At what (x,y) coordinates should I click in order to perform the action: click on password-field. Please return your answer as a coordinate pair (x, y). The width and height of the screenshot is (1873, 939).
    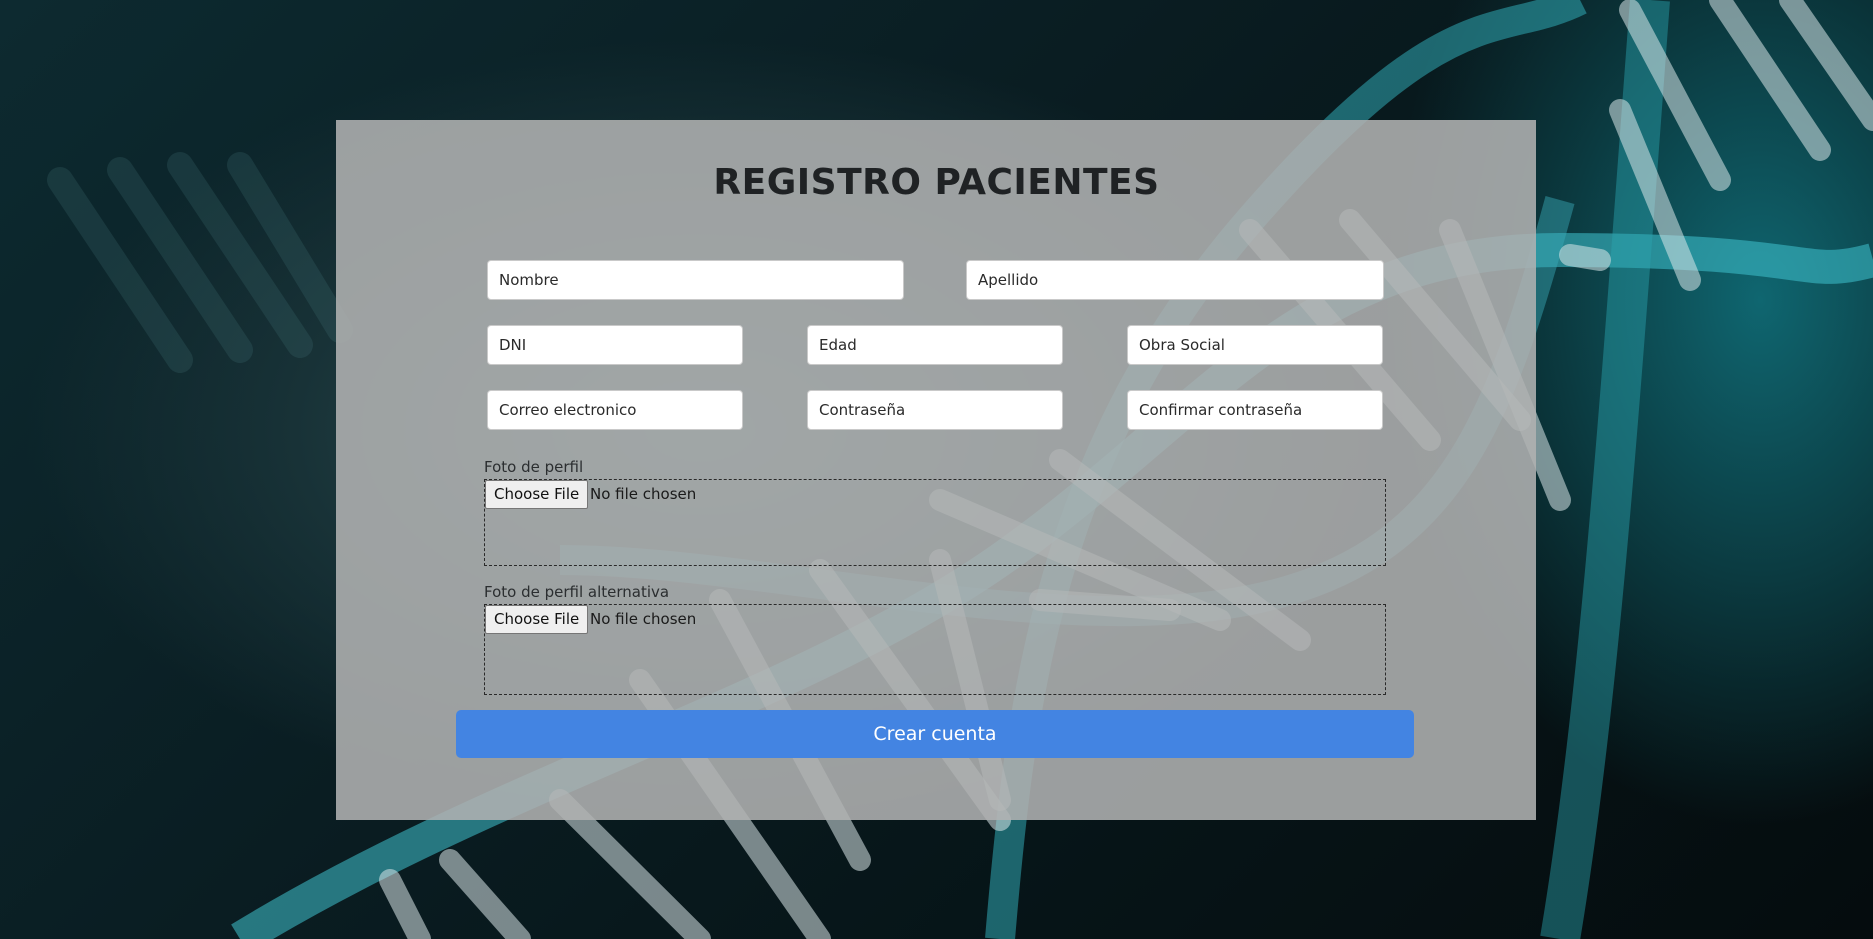
    Looking at the image, I should click on (935, 410).